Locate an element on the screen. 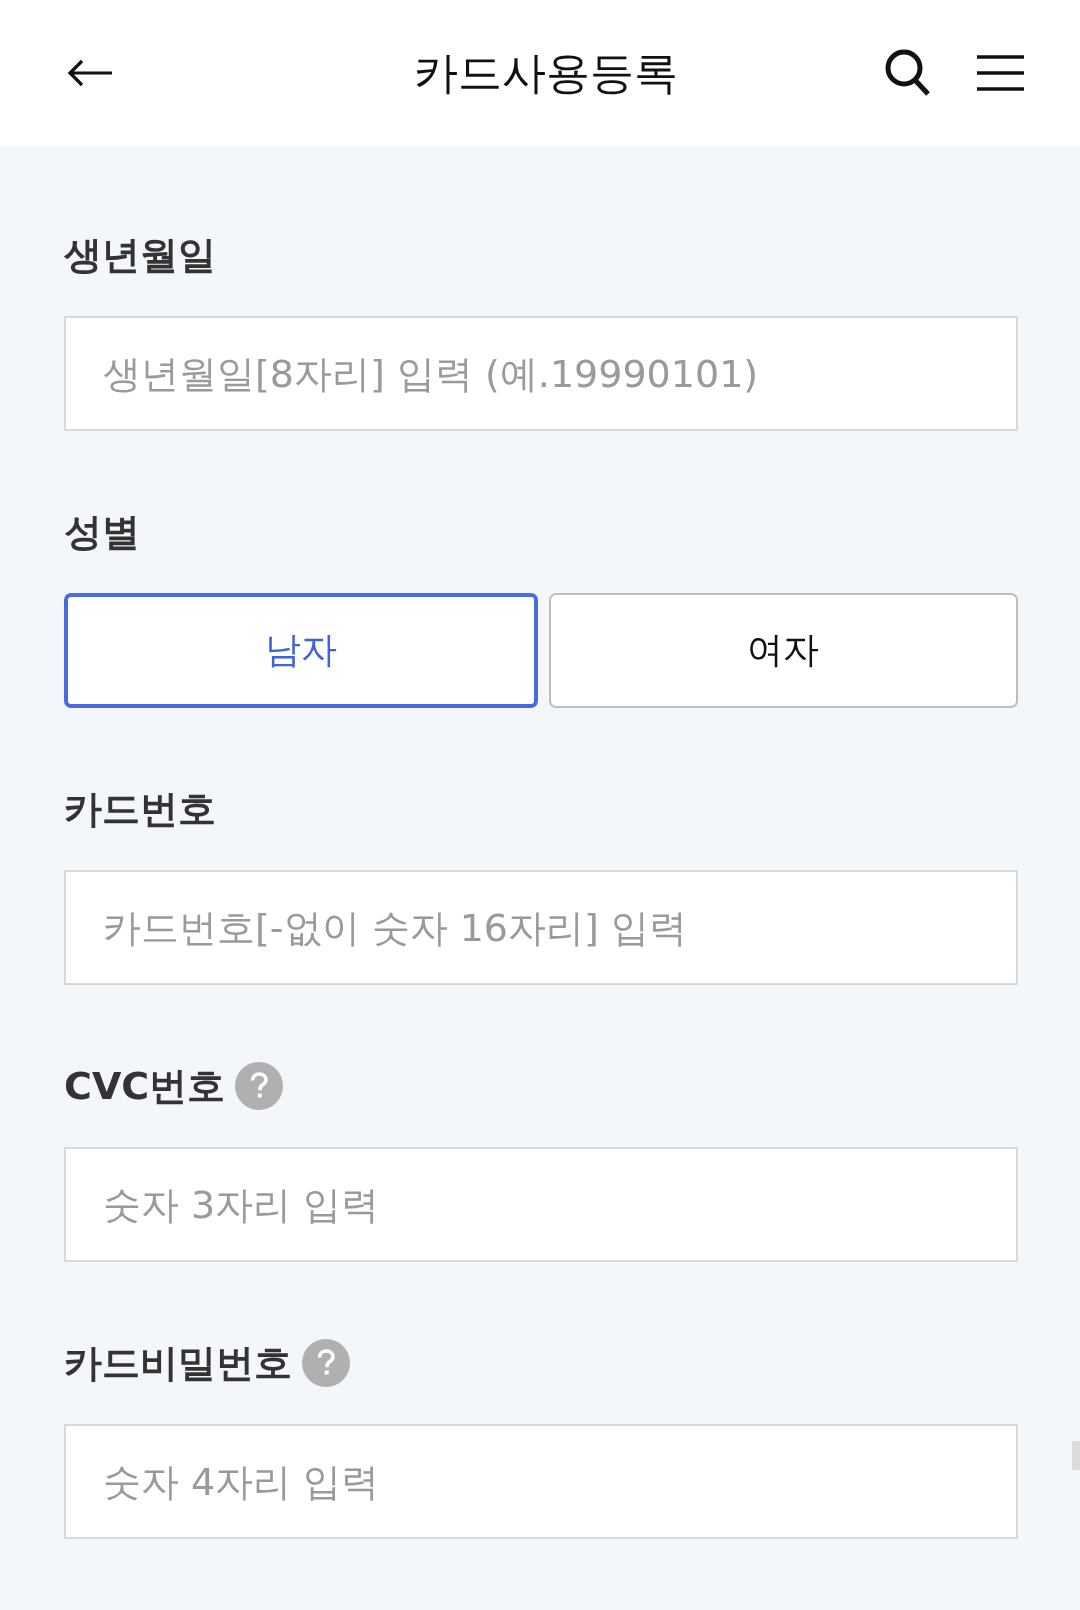 Image resolution: width=1080 pixels, height=1610 pixels. field-label: 카드비밀번호 is located at coordinates (178, 1363).